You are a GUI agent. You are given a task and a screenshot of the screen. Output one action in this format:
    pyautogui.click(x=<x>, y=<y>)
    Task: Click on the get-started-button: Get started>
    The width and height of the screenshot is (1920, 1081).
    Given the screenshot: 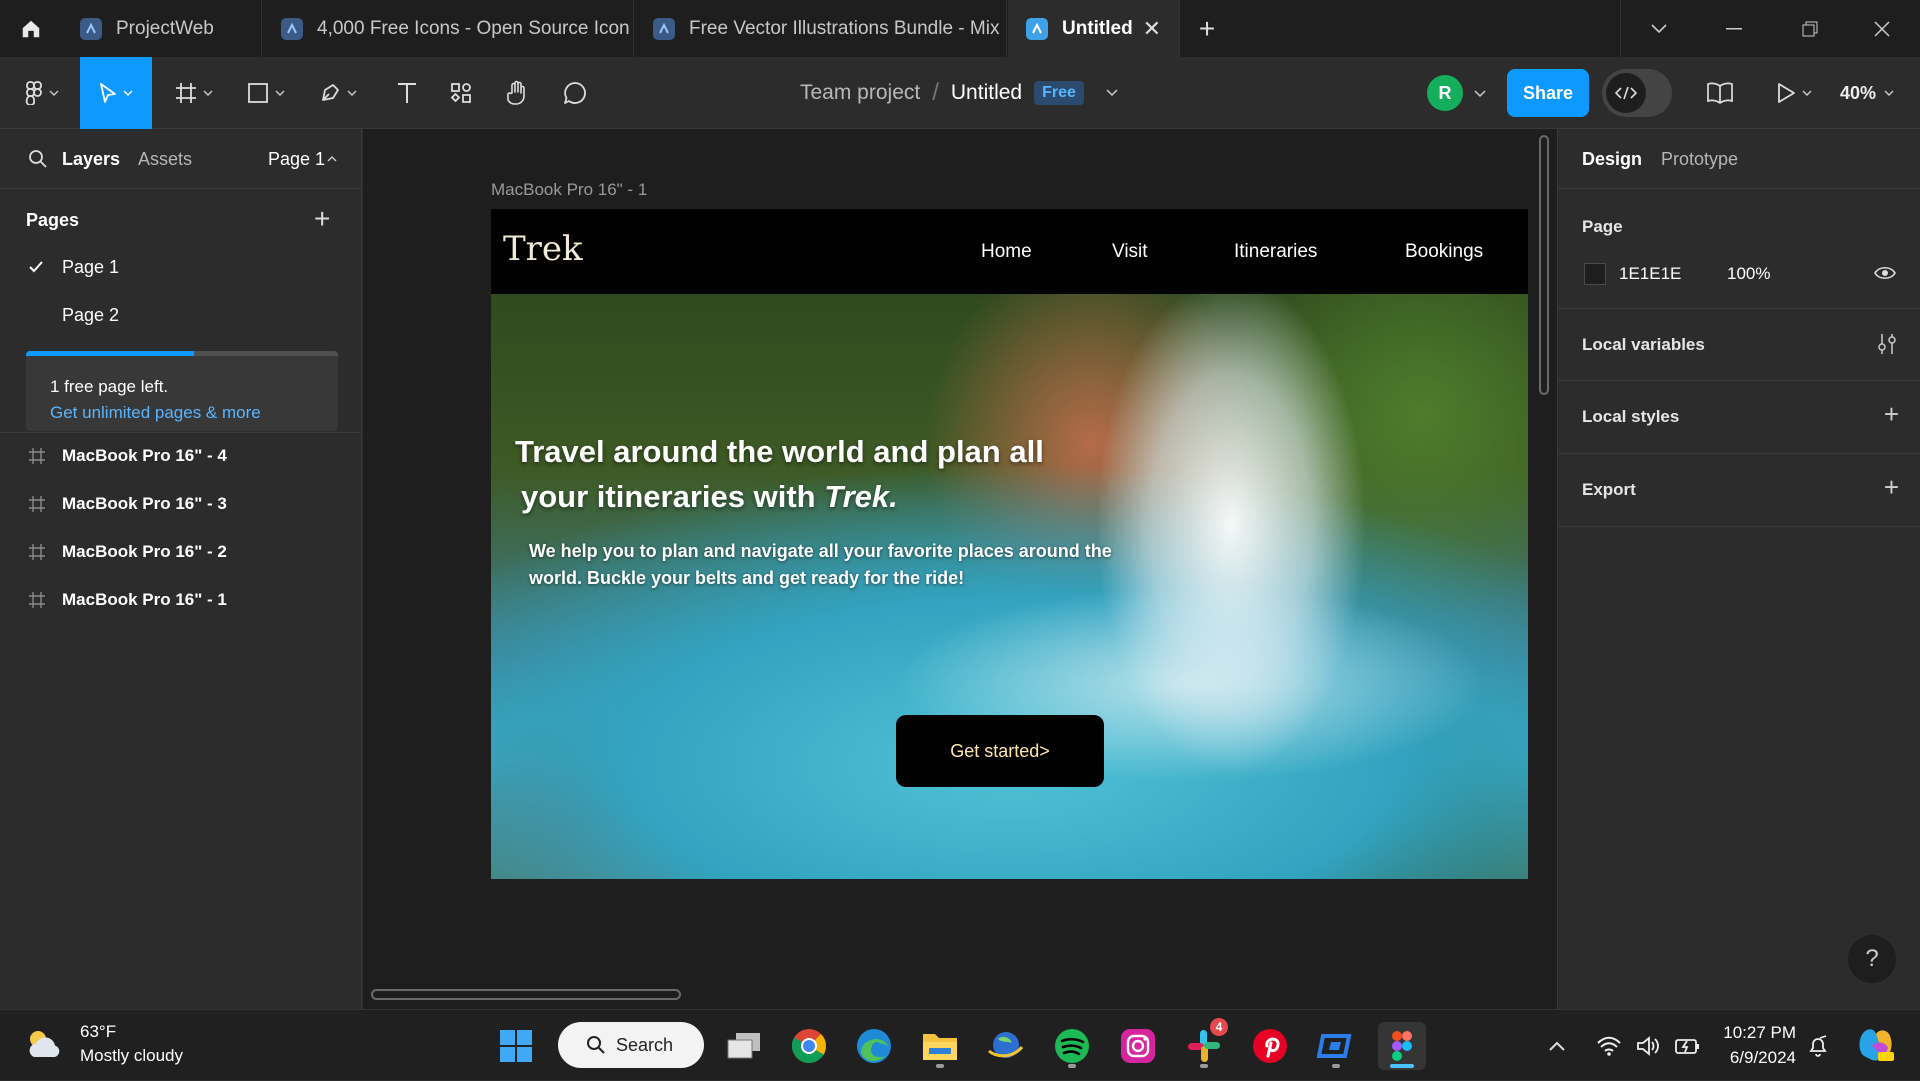 What is the action you would take?
    pyautogui.click(x=1000, y=751)
    